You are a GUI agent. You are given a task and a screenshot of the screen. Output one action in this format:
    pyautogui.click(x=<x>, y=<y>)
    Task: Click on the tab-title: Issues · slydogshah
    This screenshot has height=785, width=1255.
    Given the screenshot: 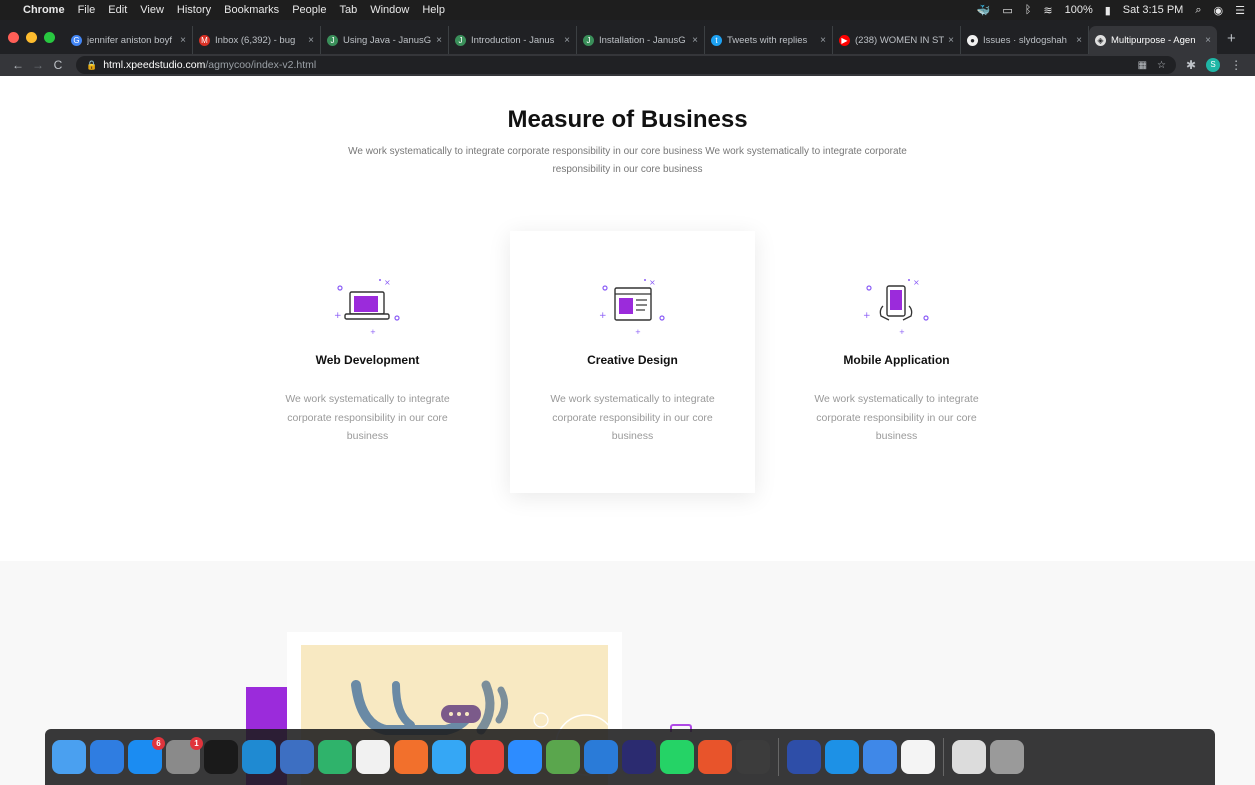 What is the action you would take?
    pyautogui.click(x=1025, y=40)
    